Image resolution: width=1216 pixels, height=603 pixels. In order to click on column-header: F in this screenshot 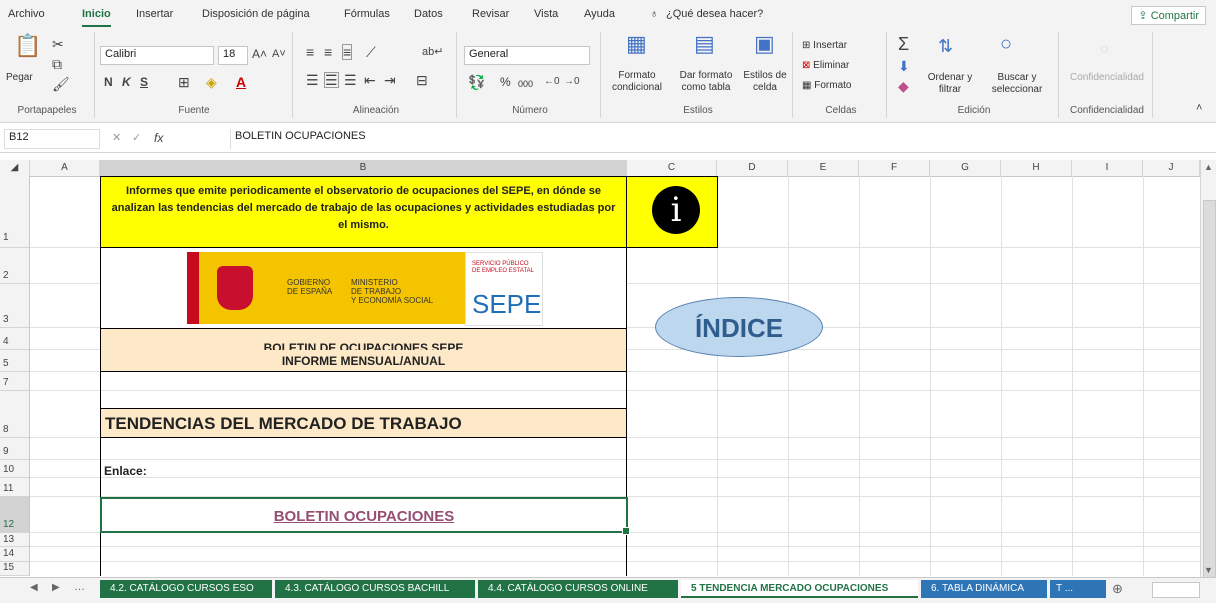, I will do `click(894, 168)`.